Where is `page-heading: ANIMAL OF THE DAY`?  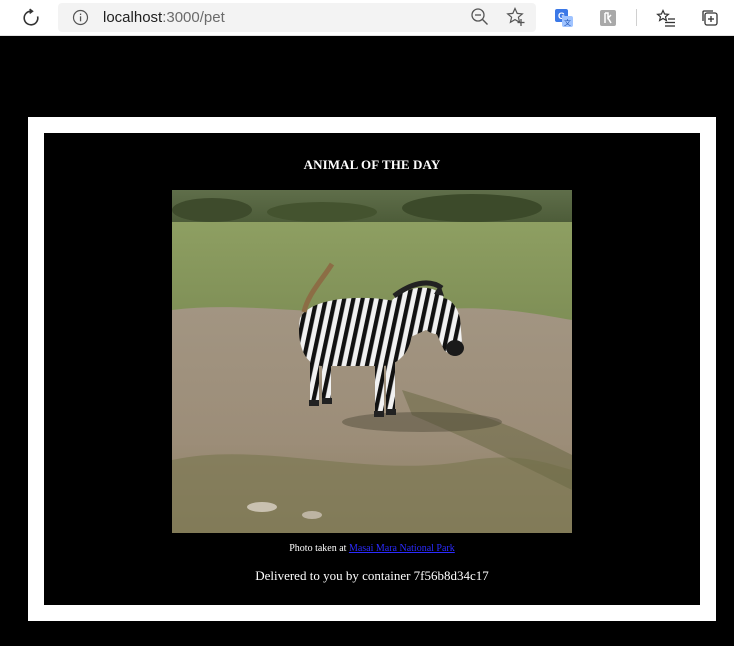
page-heading: ANIMAL OF THE DAY is located at coordinates (372, 164).